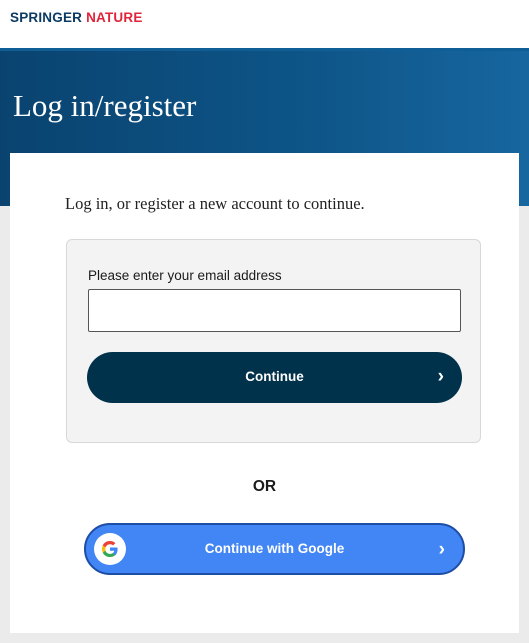  I want to click on springer-nature-logo: SPRINGER NATURE, so click(76, 17).